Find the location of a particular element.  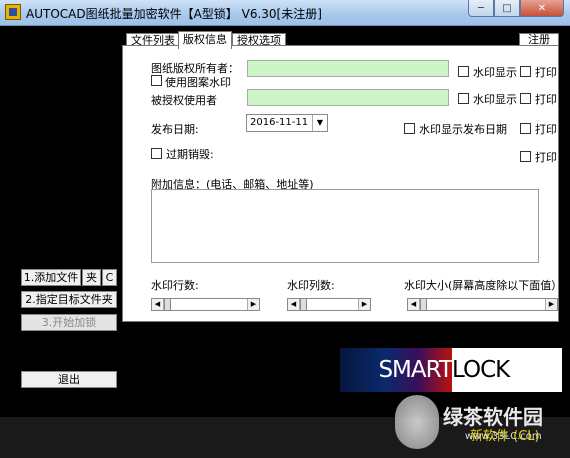

owner-print-checkbox is located at coordinates (525, 71).